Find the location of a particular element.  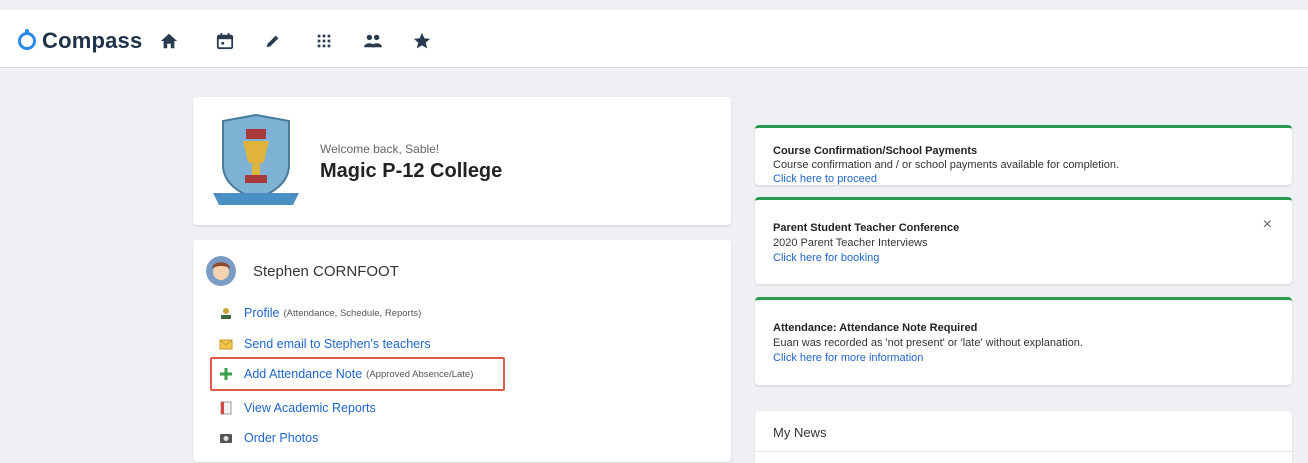

my-news-title: My News is located at coordinates (800, 432).